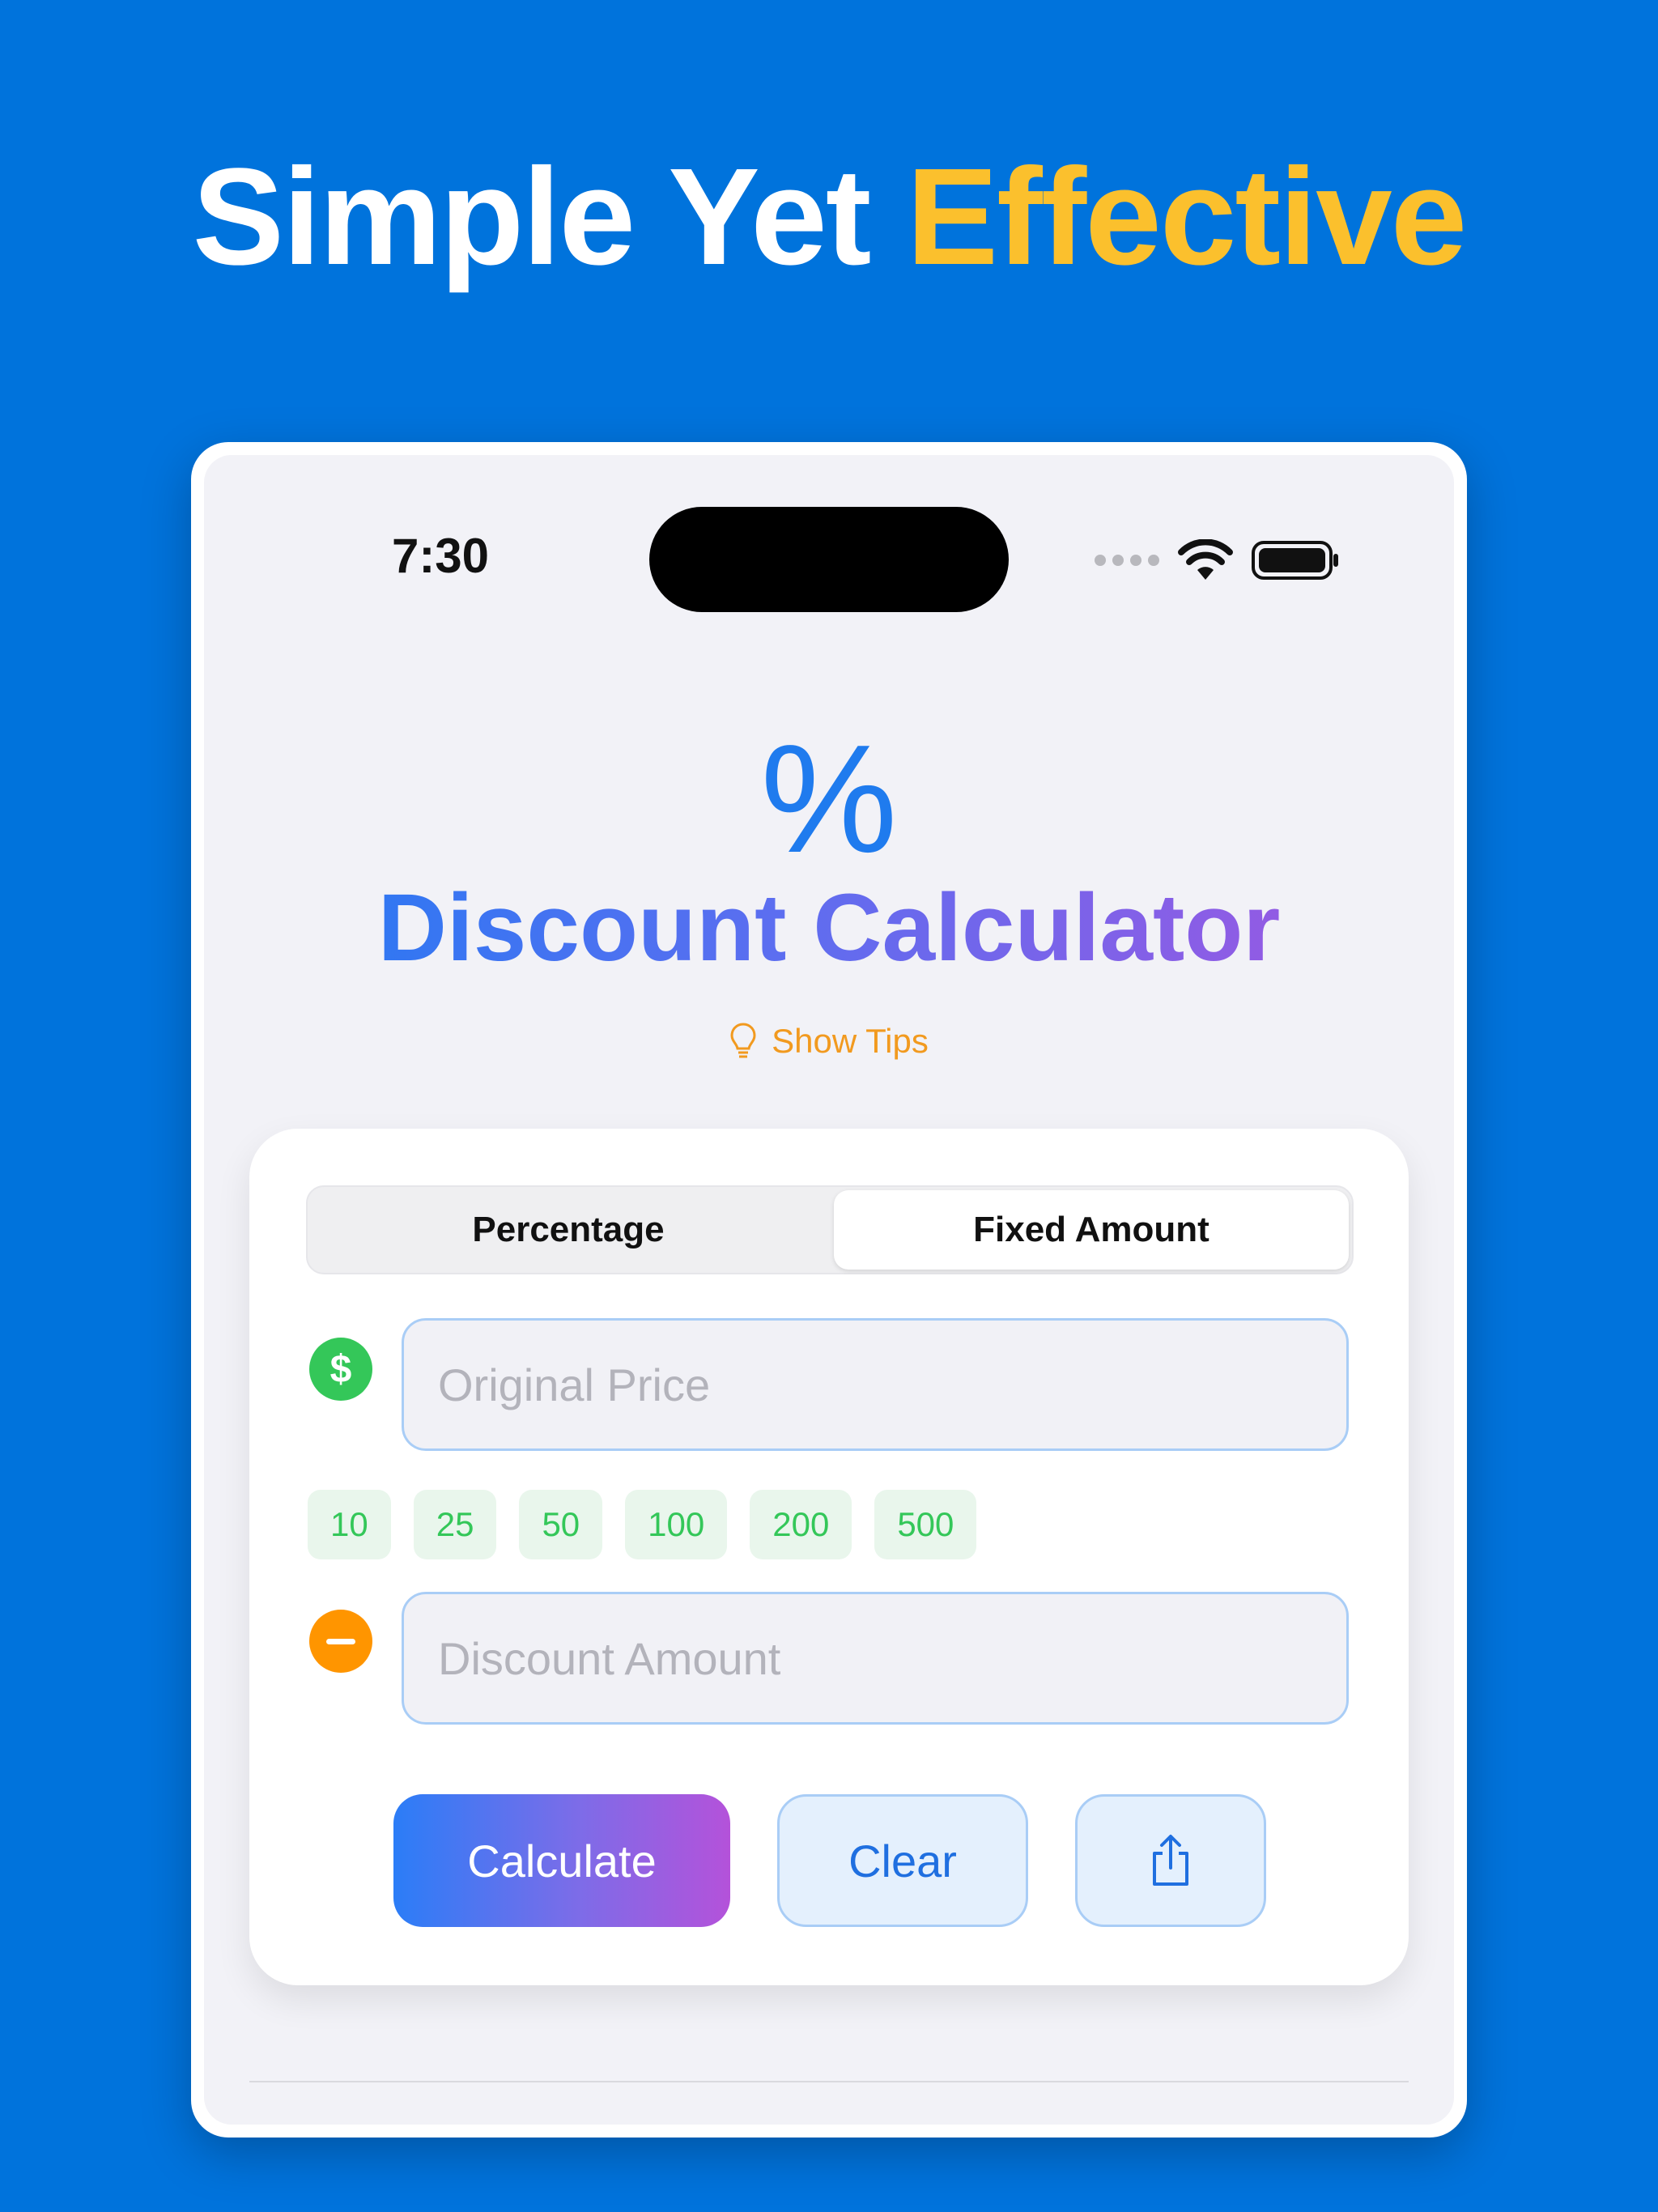 The width and height of the screenshot is (1658, 2212). I want to click on status-icons, so click(1218, 560).